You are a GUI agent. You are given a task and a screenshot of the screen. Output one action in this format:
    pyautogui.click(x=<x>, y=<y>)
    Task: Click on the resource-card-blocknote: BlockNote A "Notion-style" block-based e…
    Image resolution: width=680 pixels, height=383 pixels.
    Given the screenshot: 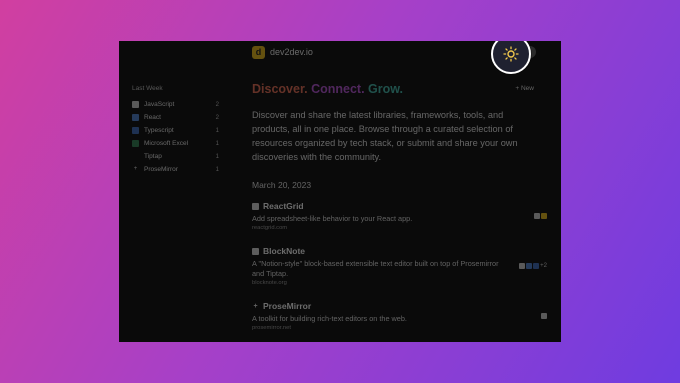 What is the action you would take?
    pyautogui.click(x=399, y=265)
    